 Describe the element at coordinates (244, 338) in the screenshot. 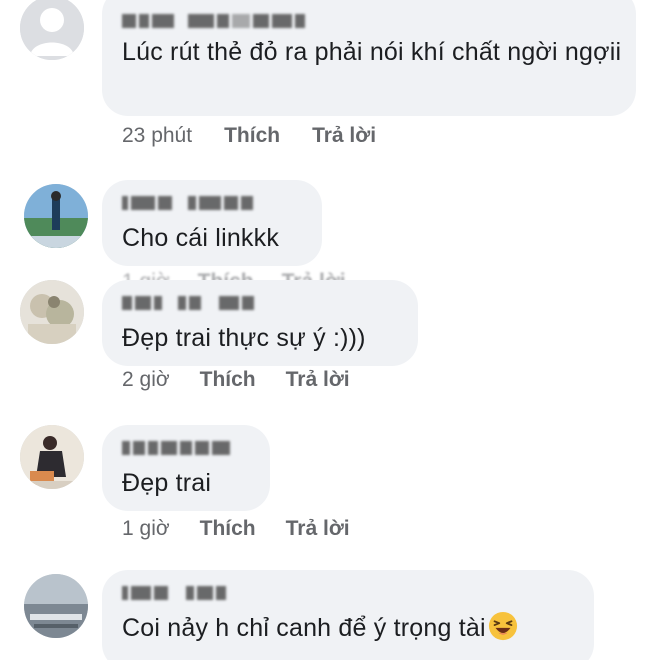

I see `comment-text: Đẹp trai thực sự ý :)))` at that location.